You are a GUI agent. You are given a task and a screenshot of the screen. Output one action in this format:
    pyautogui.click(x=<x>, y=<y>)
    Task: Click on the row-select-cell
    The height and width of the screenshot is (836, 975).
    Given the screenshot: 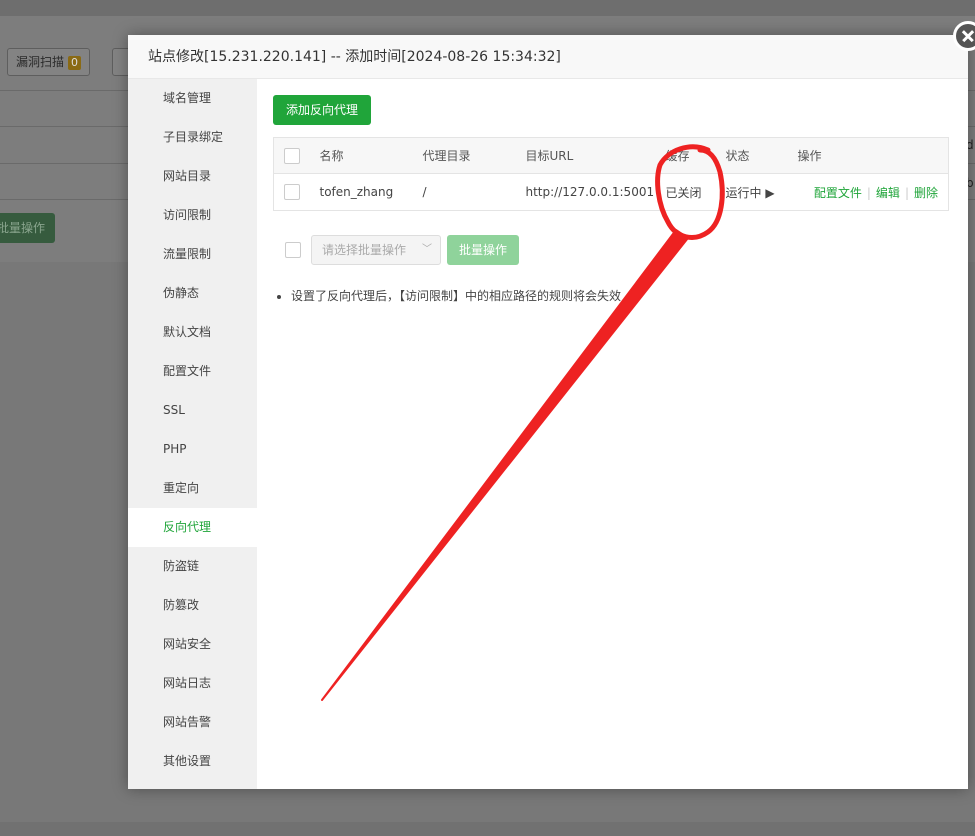 What is the action you would take?
    pyautogui.click(x=297, y=192)
    